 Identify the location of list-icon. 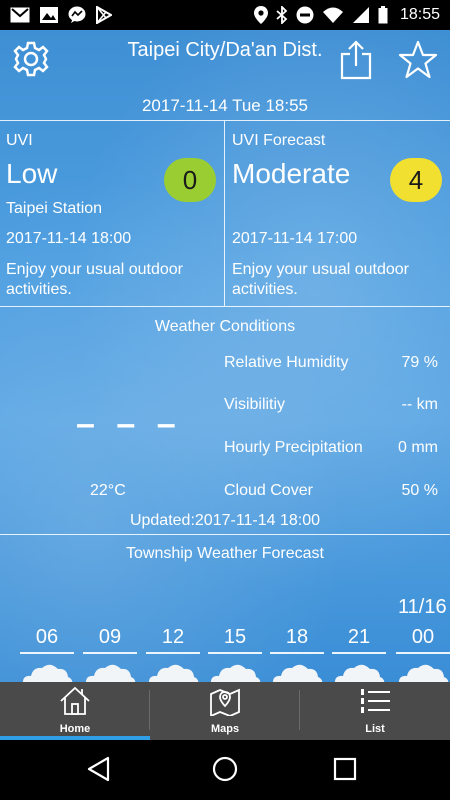
(375, 703).